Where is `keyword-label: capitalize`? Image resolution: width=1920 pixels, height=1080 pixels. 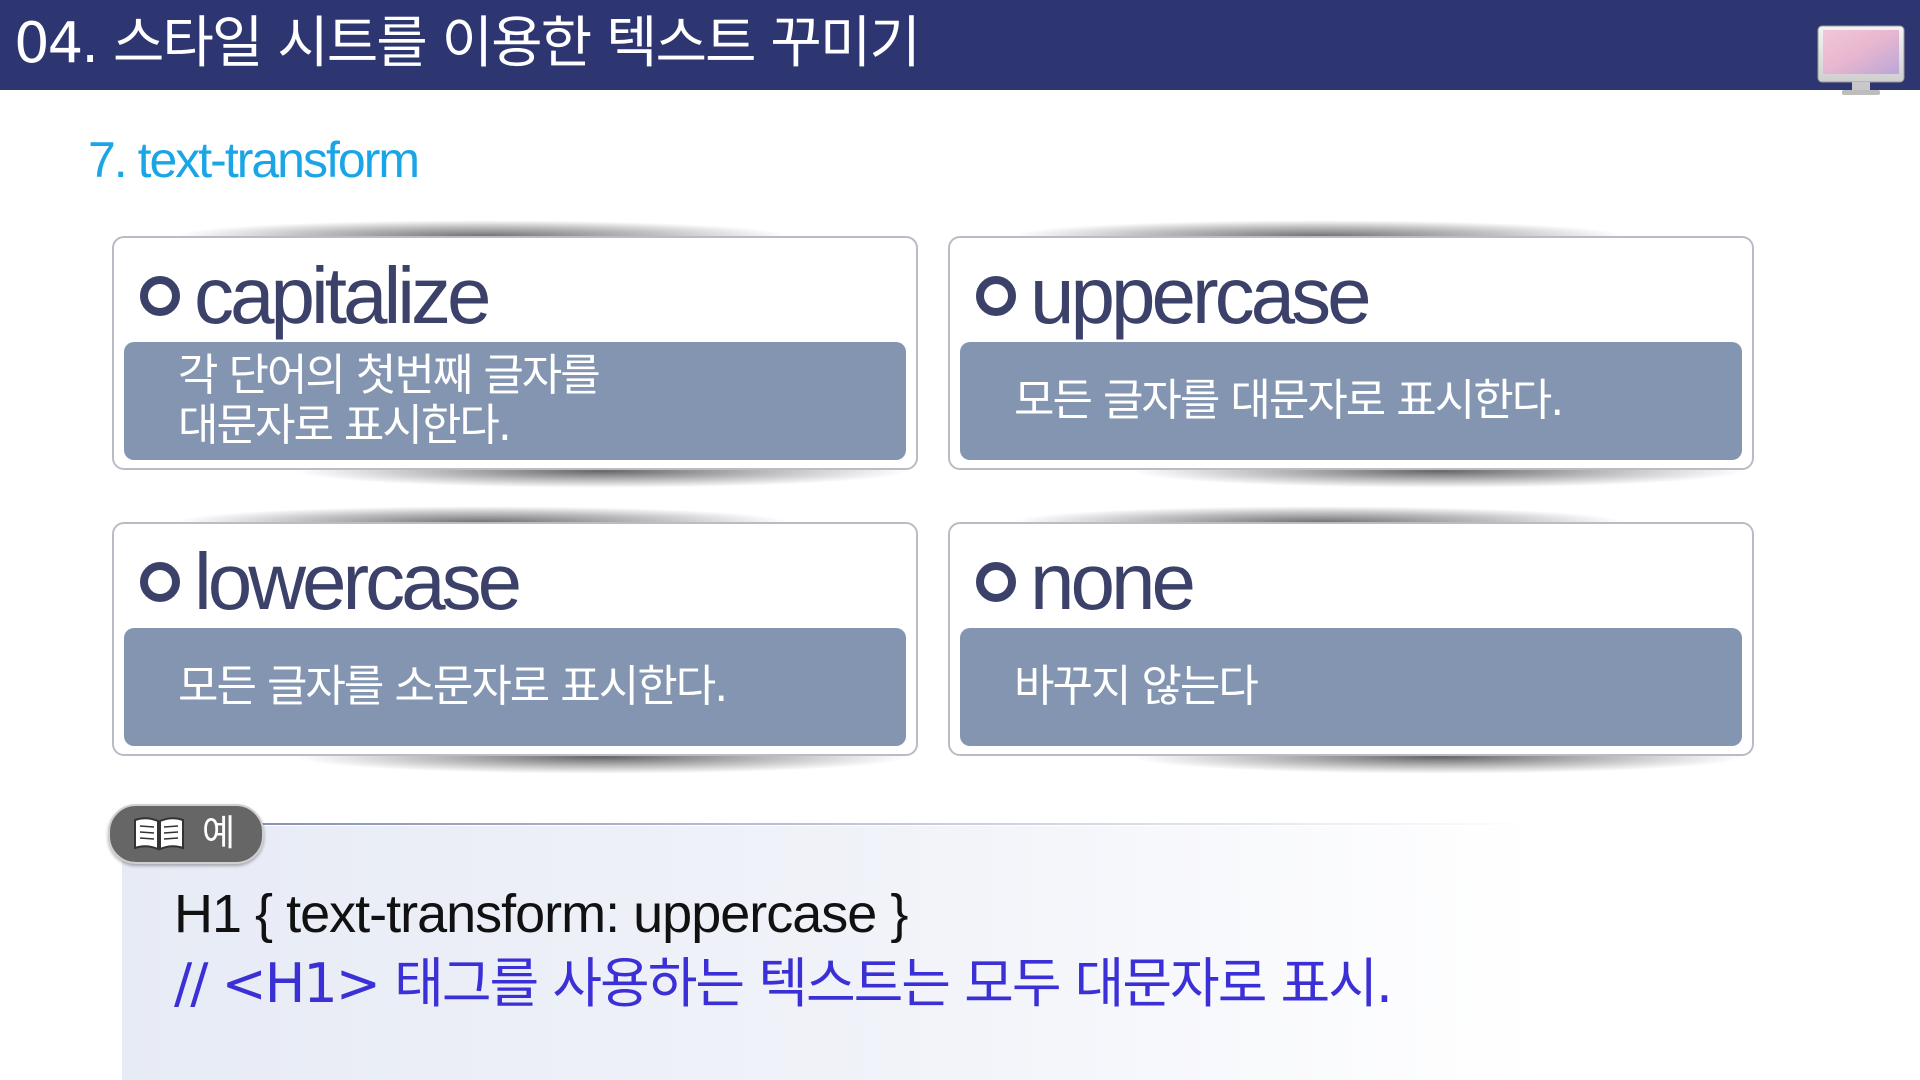 keyword-label: capitalize is located at coordinates (343, 295).